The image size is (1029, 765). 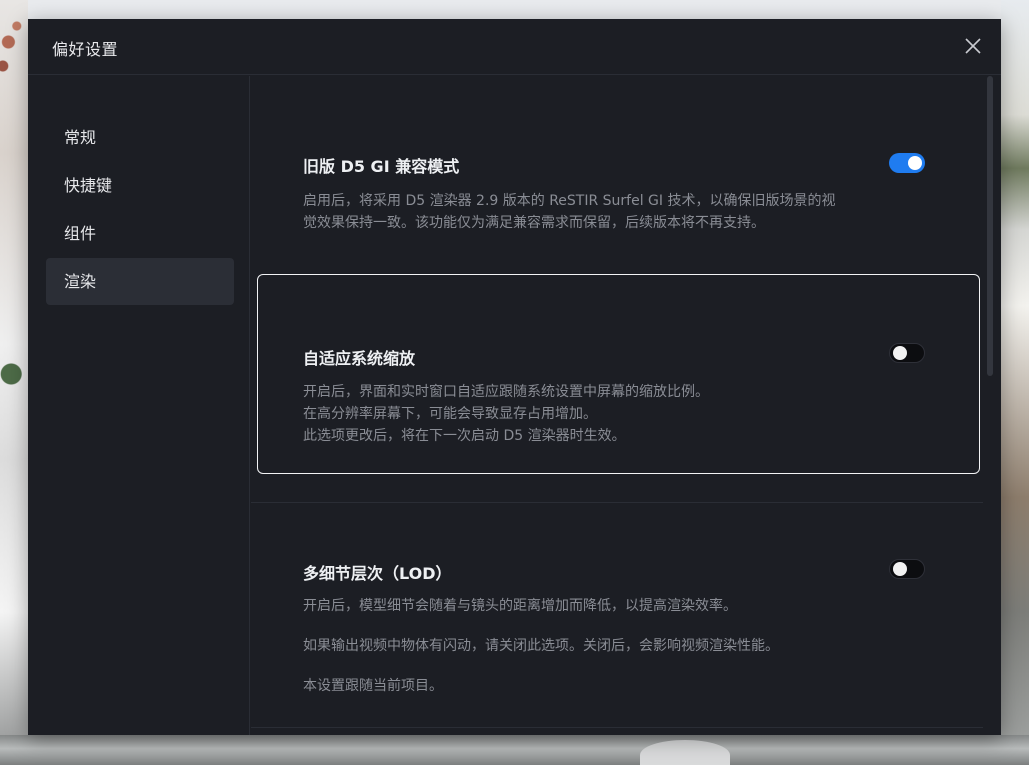 What do you see at coordinates (381, 166) in the screenshot?
I see `setting-title: 旧版 D5 GI 兼容模式` at bounding box center [381, 166].